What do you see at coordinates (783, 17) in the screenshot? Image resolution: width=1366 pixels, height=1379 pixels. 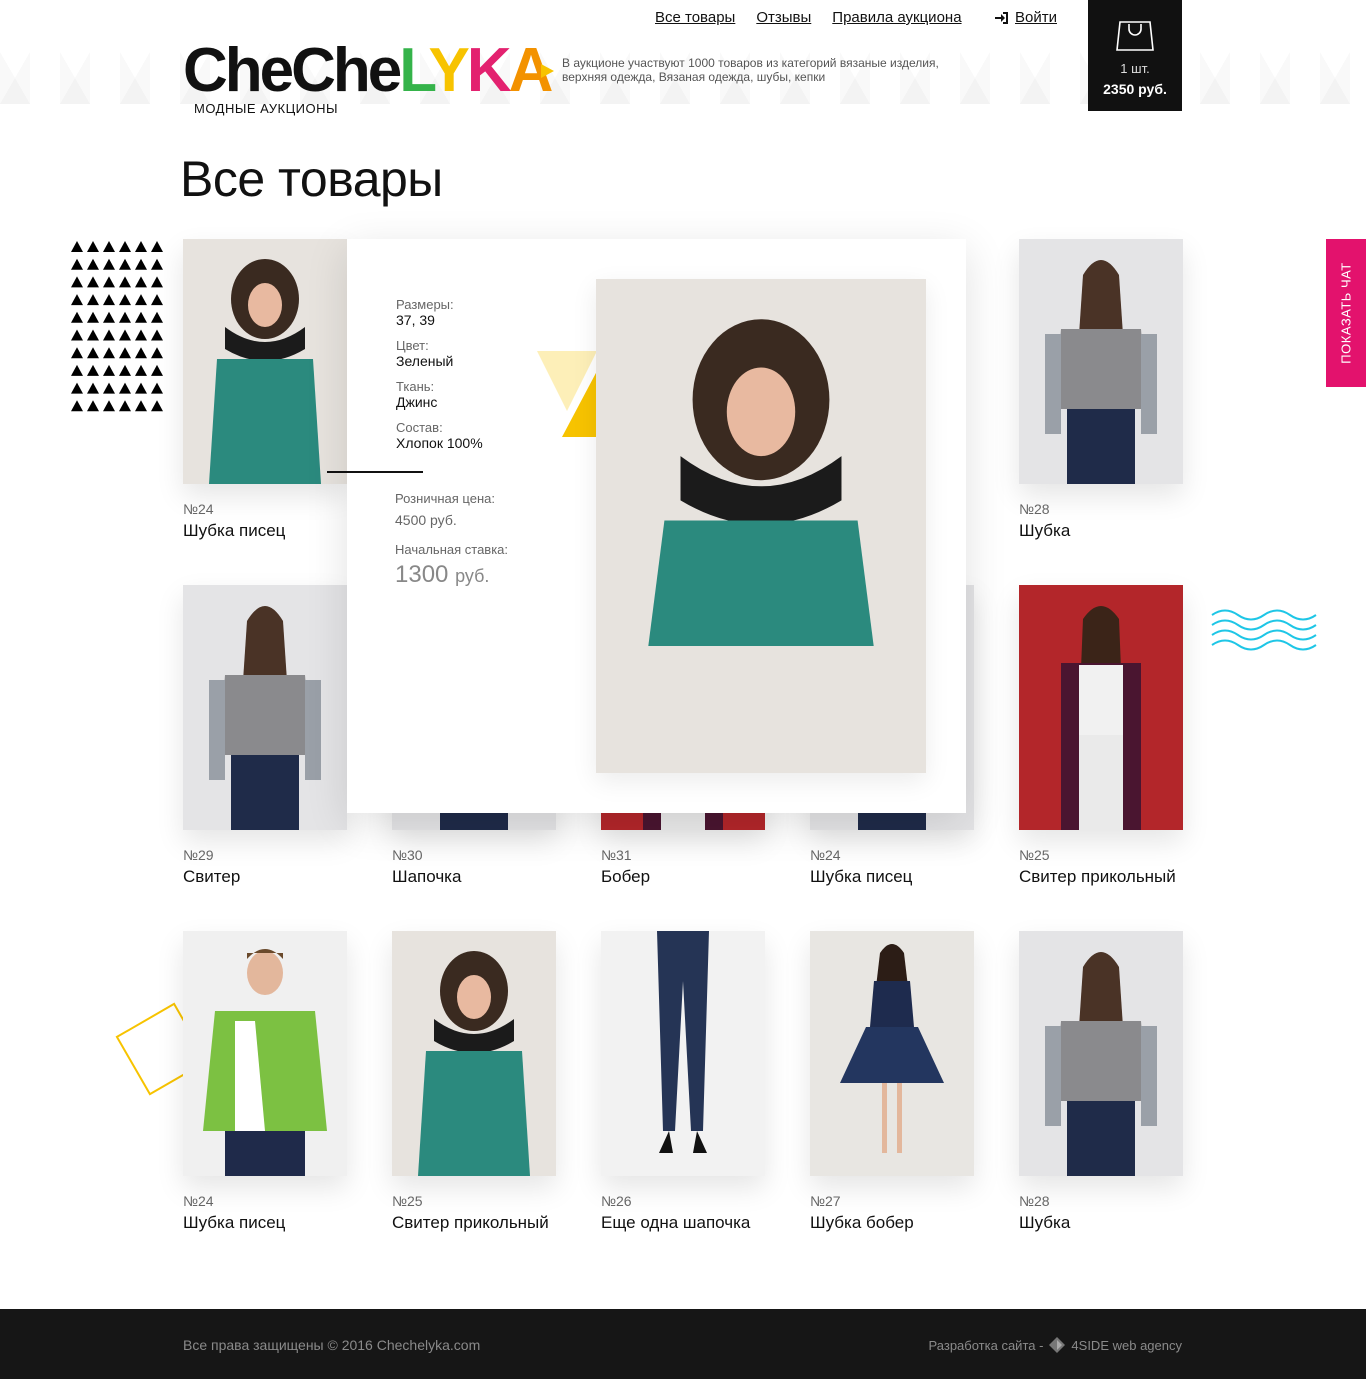 I see `nav-reviews: Отзывы` at bounding box center [783, 17].